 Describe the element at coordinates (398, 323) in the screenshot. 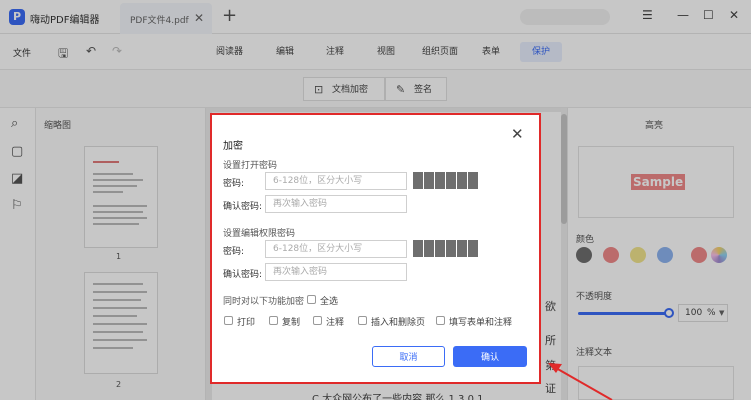

I see `permission-insert-delete-pages-label: 插入和删除页` at that location.